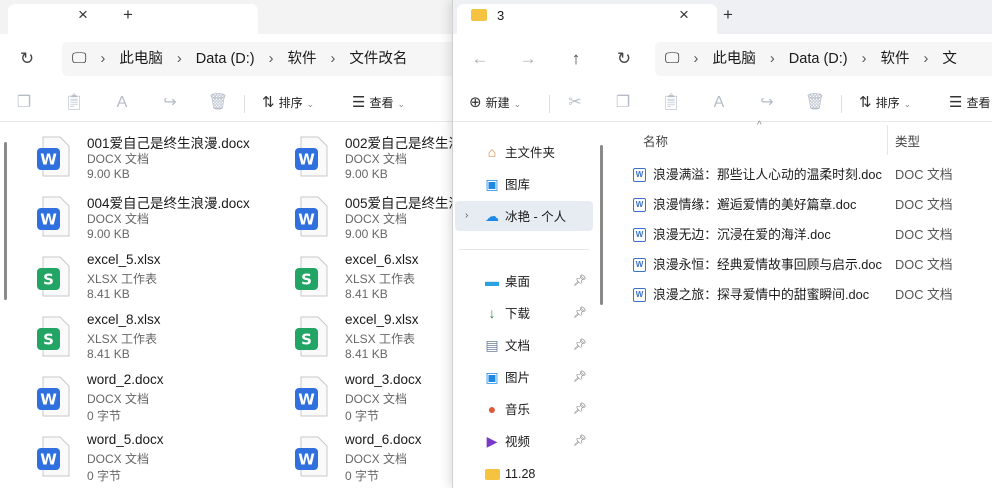 Image resolution: width=992 pixels, height=488 pixels. Describe the element at coordinates (125, 379) in the screenshot. I see `file-name: word_2.docx` at that location.